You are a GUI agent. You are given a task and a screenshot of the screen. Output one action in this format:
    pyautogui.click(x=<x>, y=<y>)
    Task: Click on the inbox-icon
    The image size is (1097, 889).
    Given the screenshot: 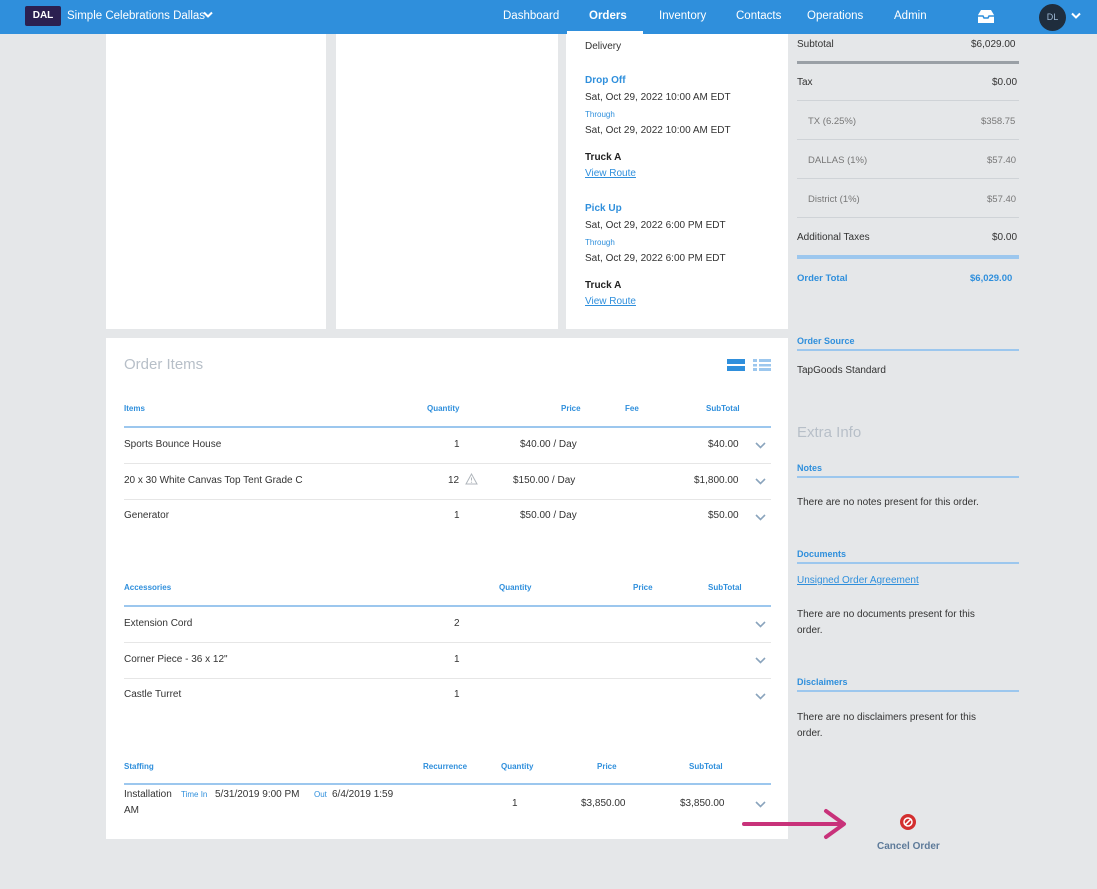 What is the action you would take?
    pyautogui.click(x=986, y=17)
    